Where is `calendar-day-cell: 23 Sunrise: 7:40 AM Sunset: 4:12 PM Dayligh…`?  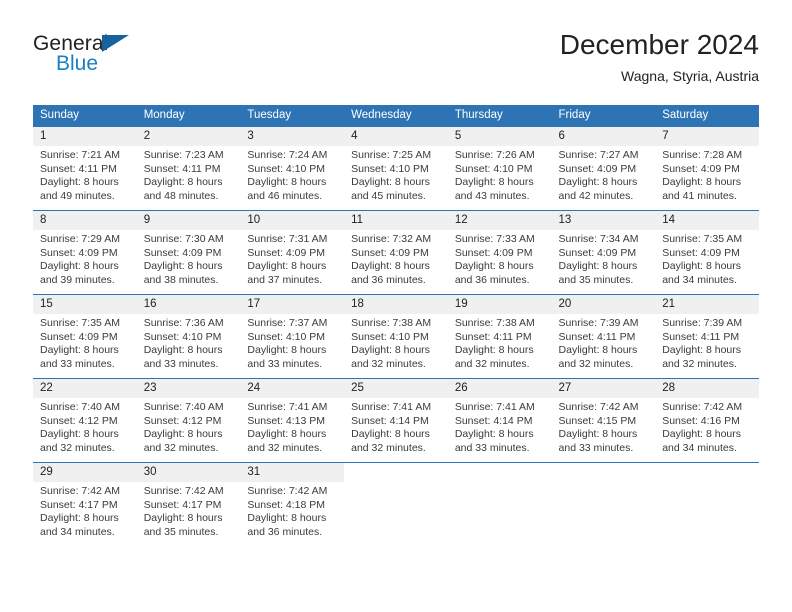
calendar-day-cell: 23 Sunrise: 7:40 AM Sunset: 4:12 PM Dayligh… is located at coordinates (188, 420).